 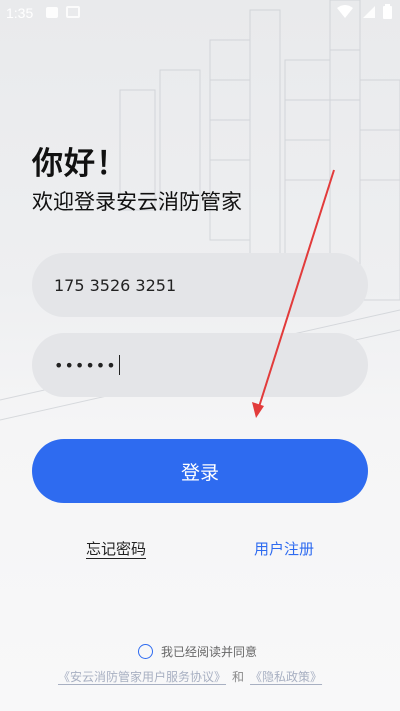 I want to click on agree-text: 我已经阅读并同意, so click(x=209, y=652).